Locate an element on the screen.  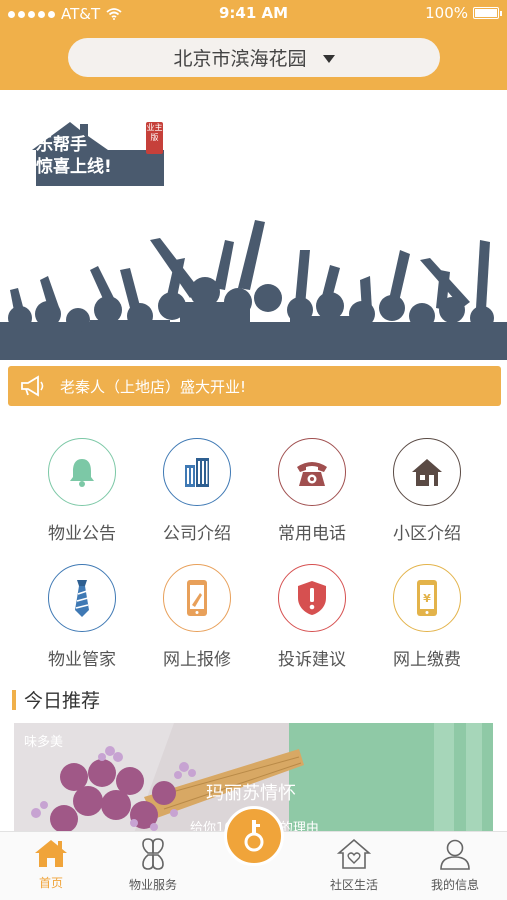
phone-repair-icon is located at coordinates (197, 598).